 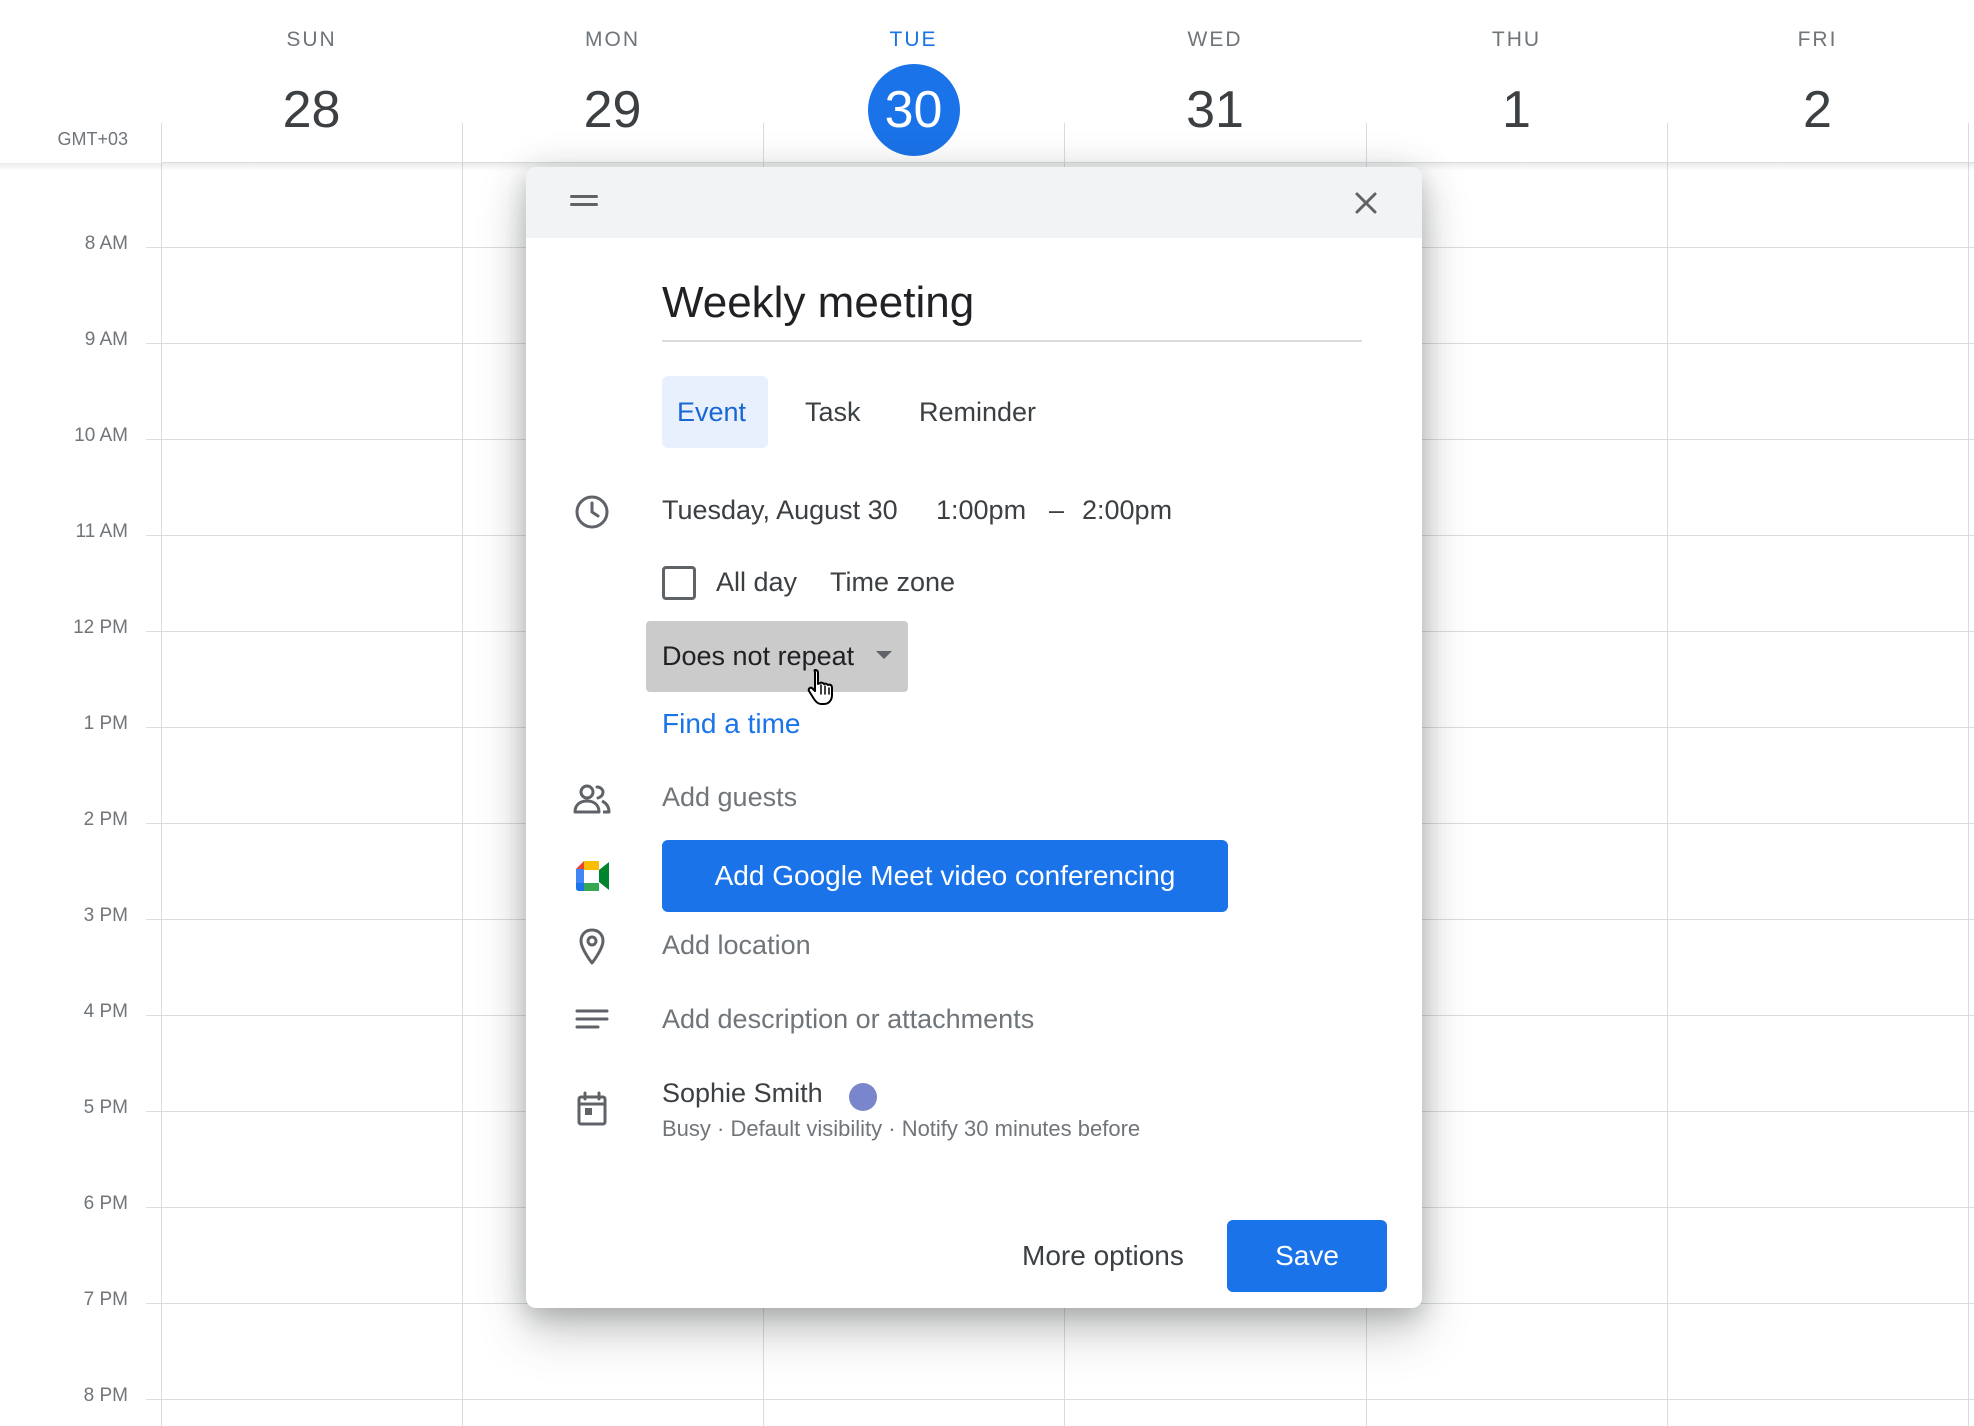 I want to click on event-title-input, so click(x=1012, y=303).